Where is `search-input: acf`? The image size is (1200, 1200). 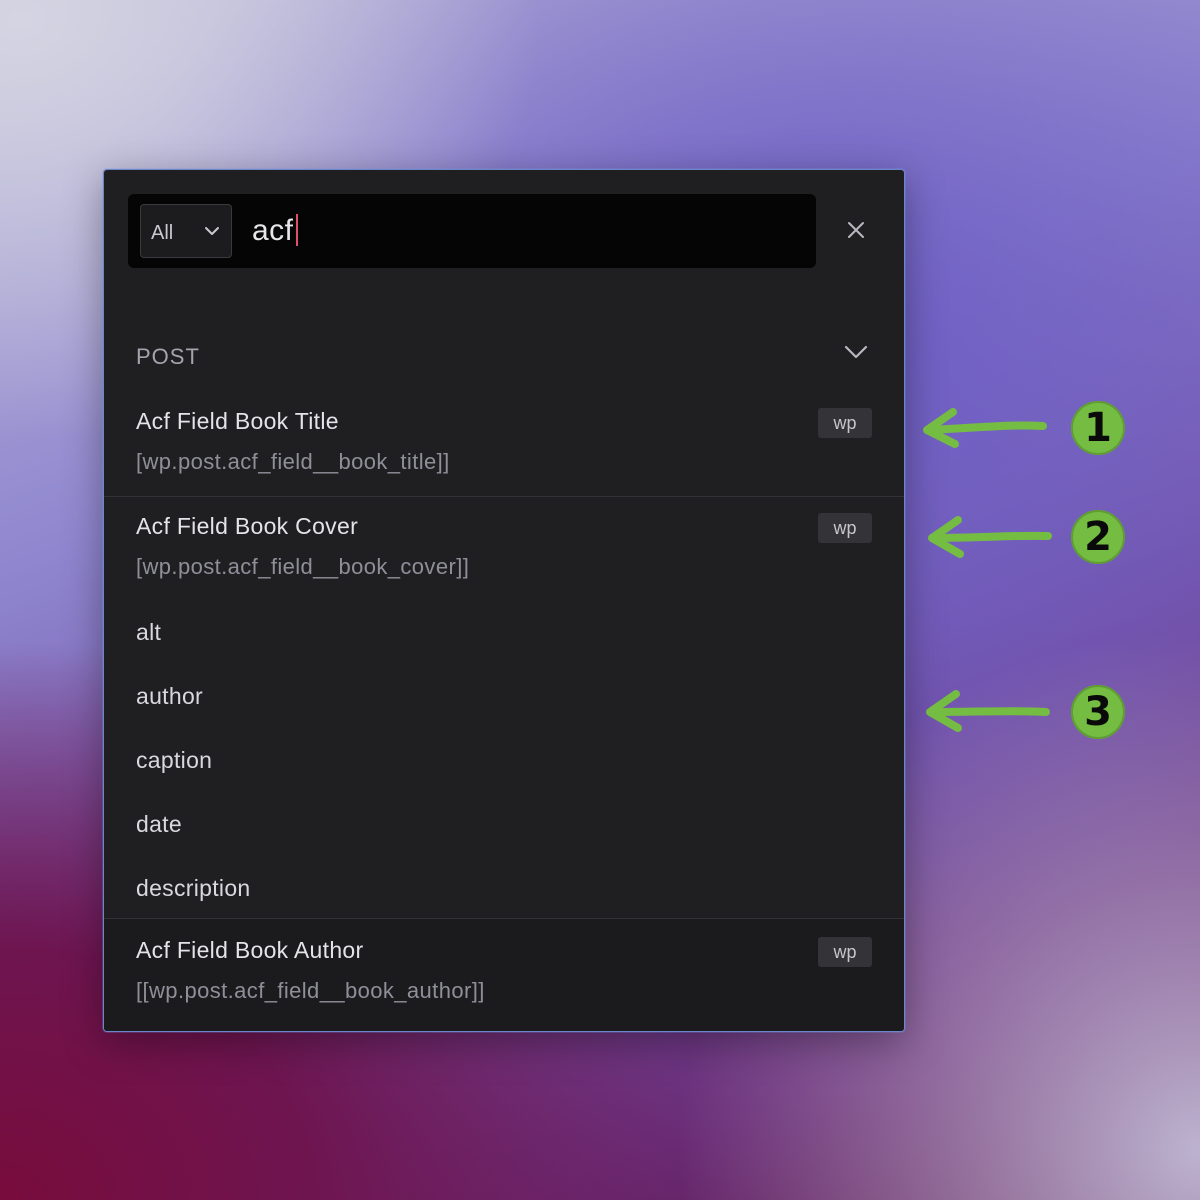
search-input: acf is located at coordinates (275, 231).